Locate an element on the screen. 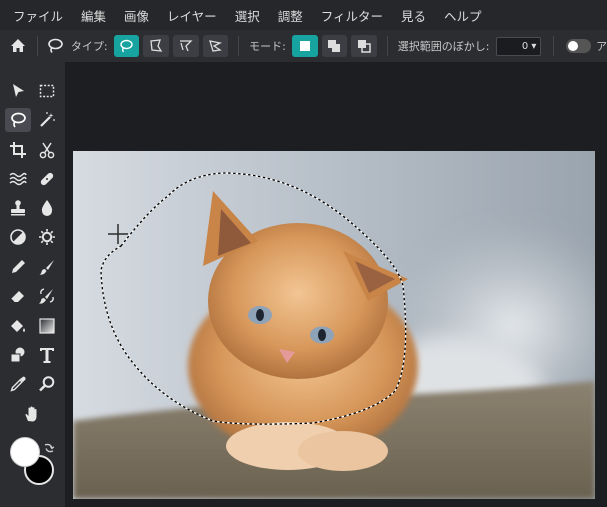 This screenshot has width=607, height=507. blur-tool is located at coordinates (47, 208).